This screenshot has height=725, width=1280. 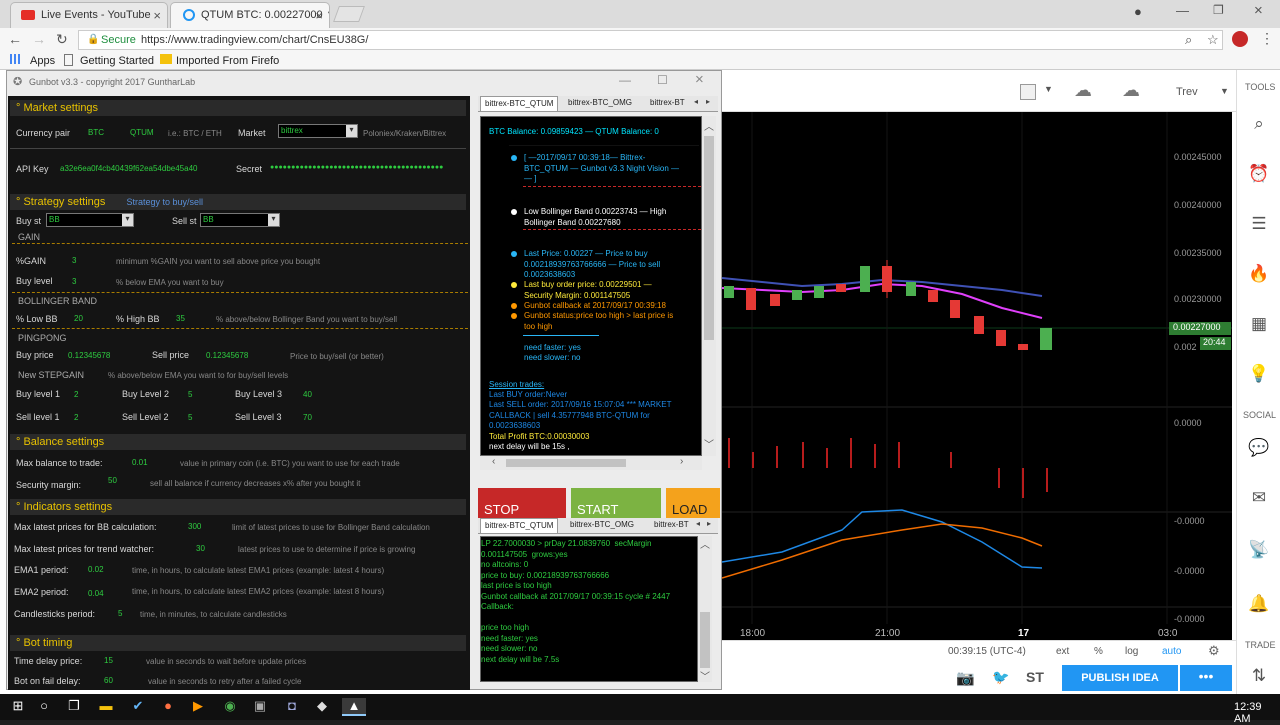 What do you see at coordinates (230, 707) in the screenshot?
I see `chrome-icon: ◉` at bounding box center [230, 707].